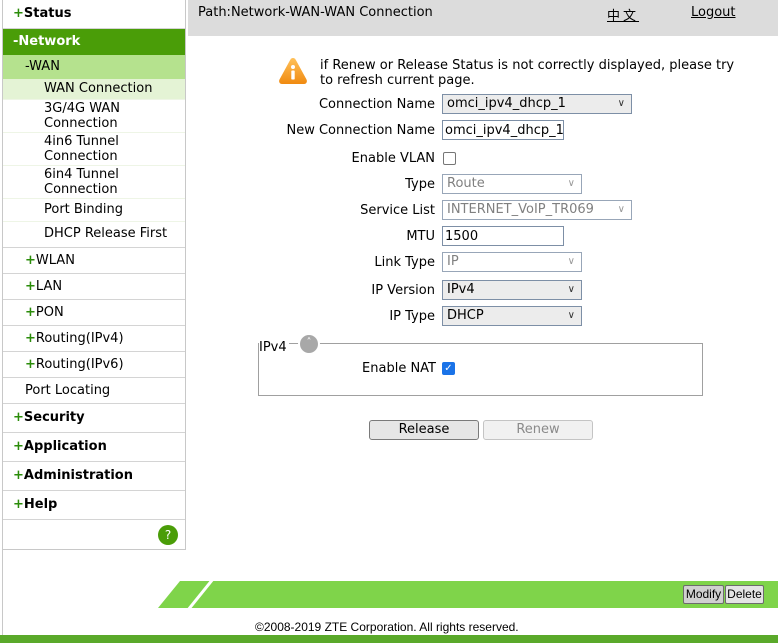 The height and width of the screenshot is (643, 778). Describe the element at coordinates (399, 368) in the screenshot. I see `enable-nat-label: Enable NAT` at that location.